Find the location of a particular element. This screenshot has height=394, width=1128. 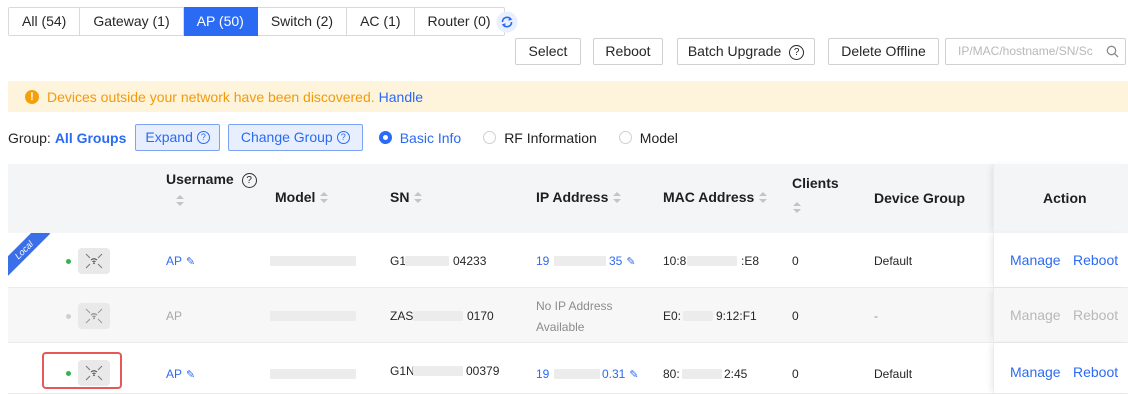

header-ip-label: IP Address is located at coordinates (572, 197).